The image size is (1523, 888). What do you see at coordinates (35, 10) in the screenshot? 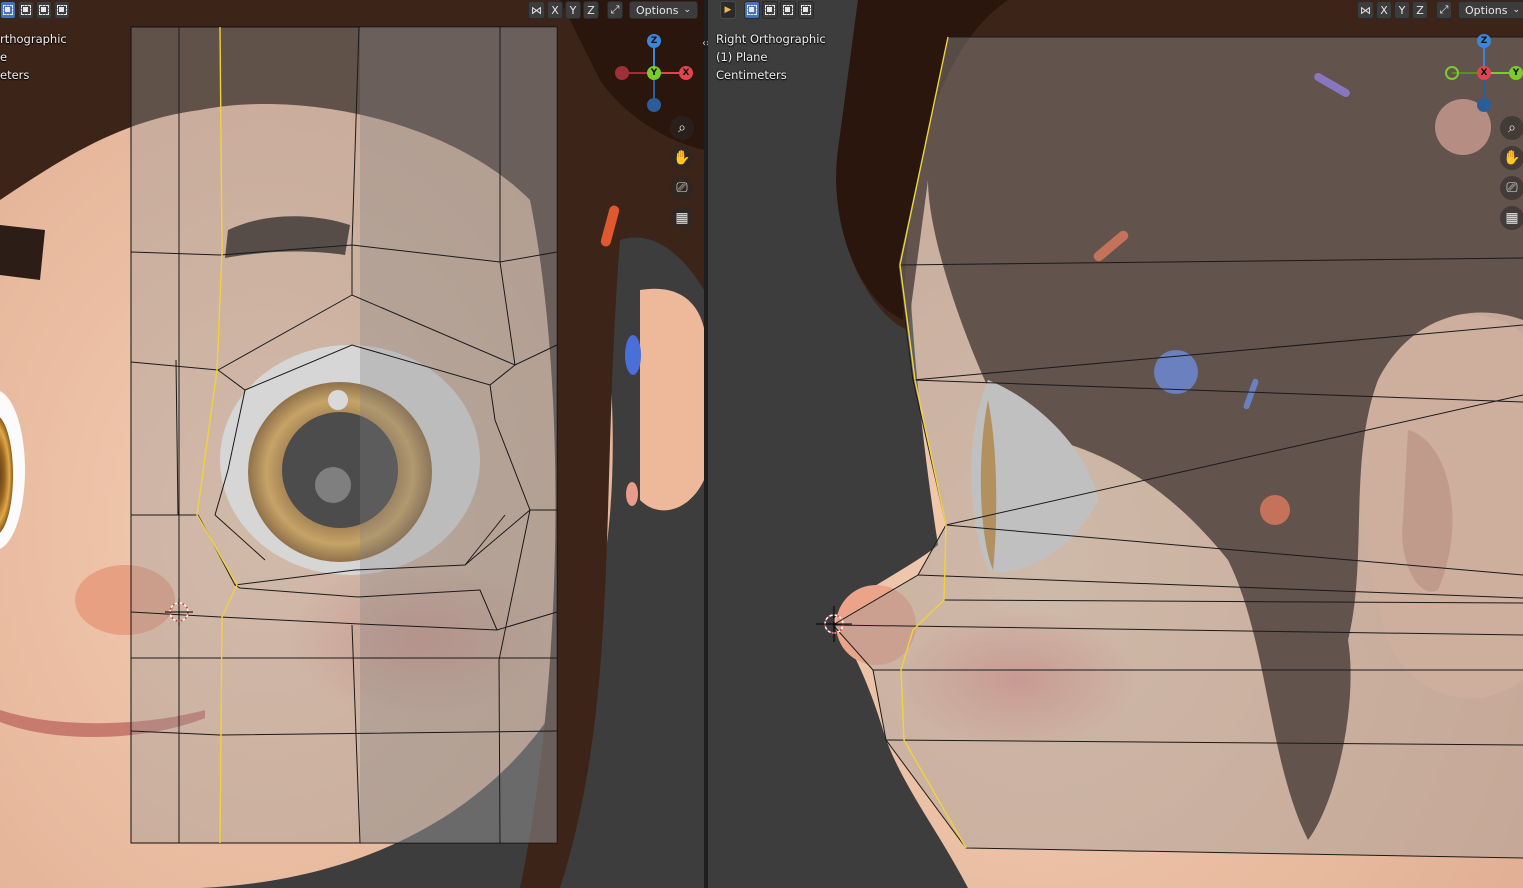
I see `selection-mode-buttons` at bounding box center [35, 10].